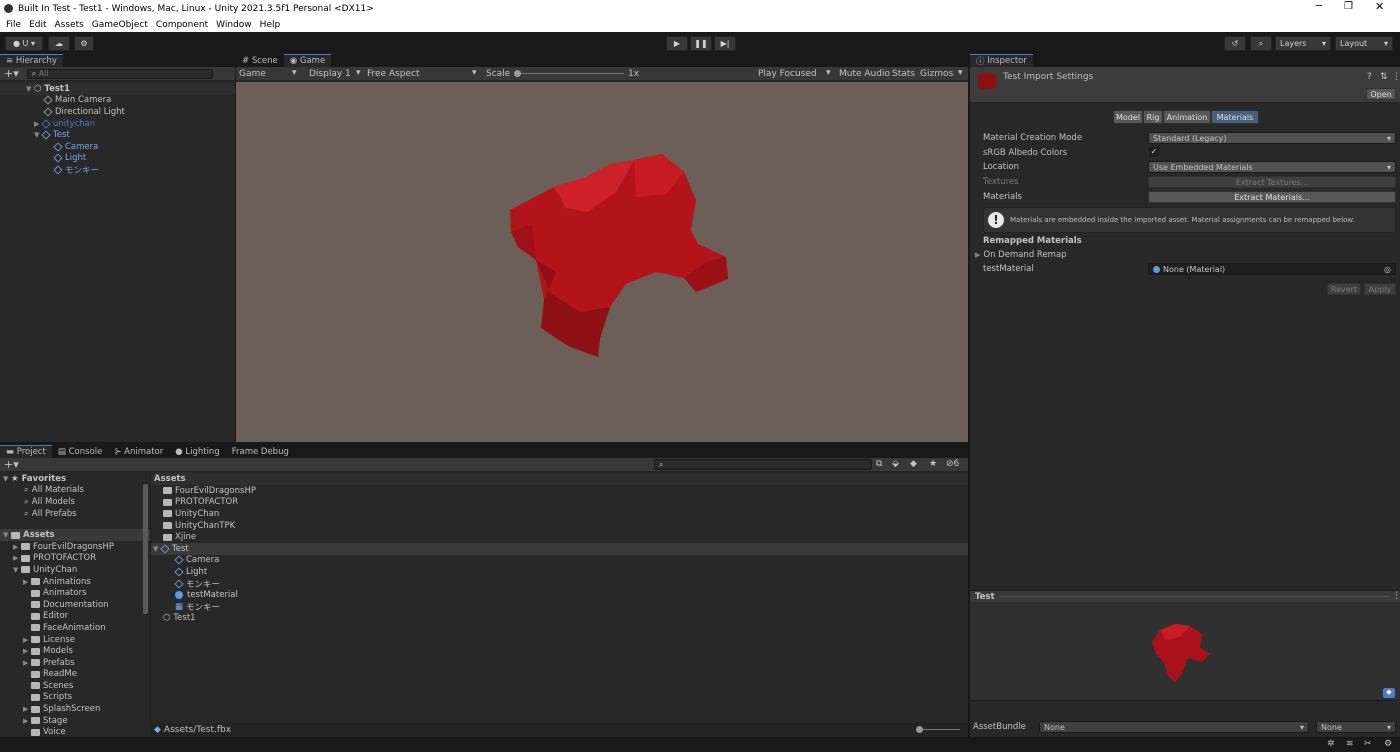 The image size is (1400, 752). Describe the element at coordinates (75, 709) in the screenshot. I see `folder-item: ▶ SplashScreen` at that location.